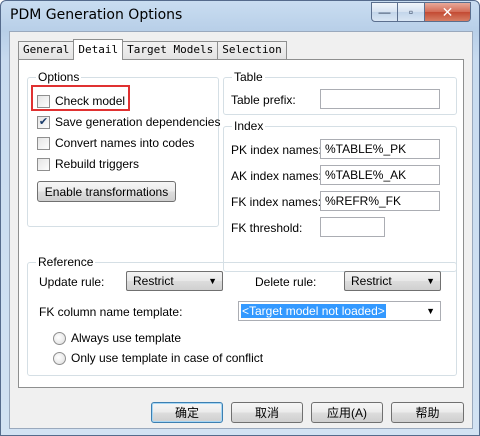 The width and height of the screenshot is (480, 436). I want to click on fk-template-combobox: <Target model not loaded> ▼, so click(339, 311).